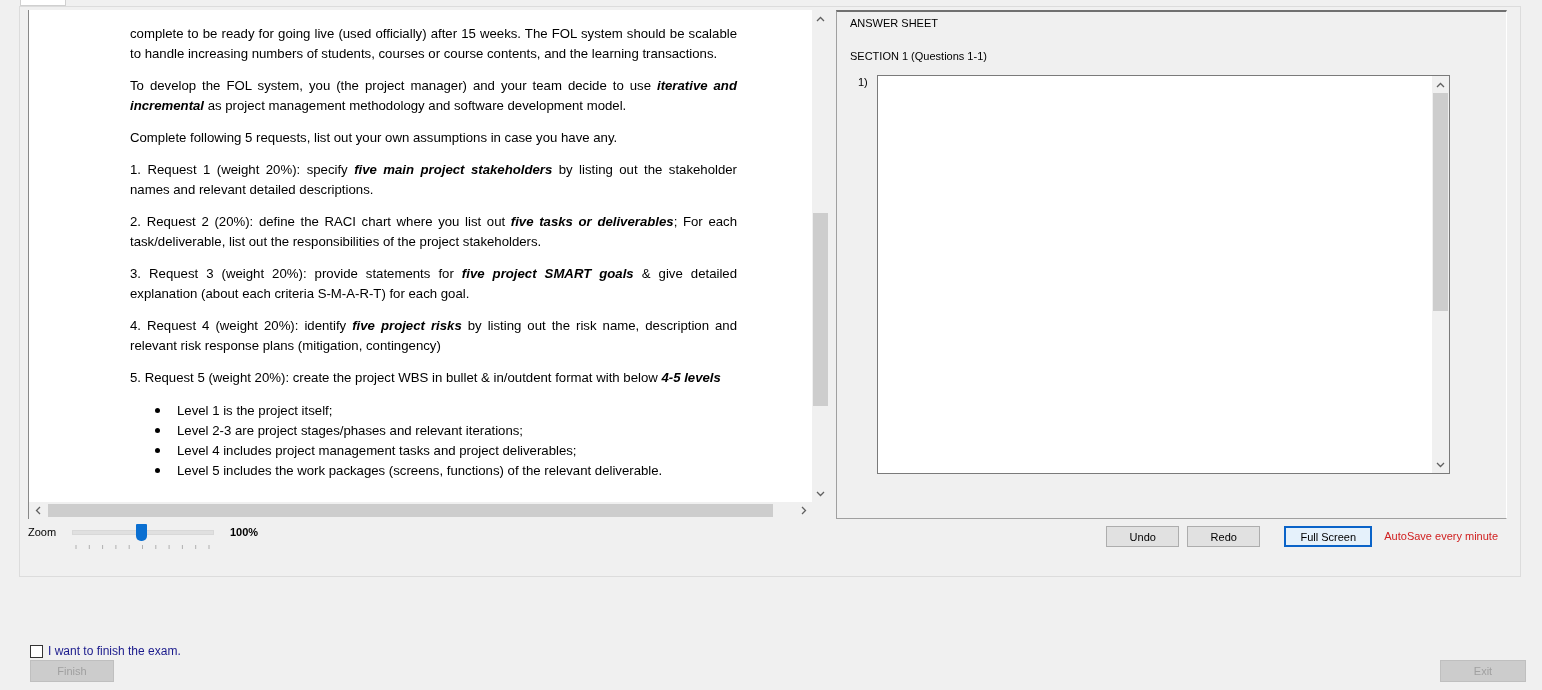 Image resolution: width=1542 pixels, height=690 pixels. What do you see at coordinates (43, 532) in the screenshot?
I see `zoom-label: Zoom` at bounding box center [43, 532].